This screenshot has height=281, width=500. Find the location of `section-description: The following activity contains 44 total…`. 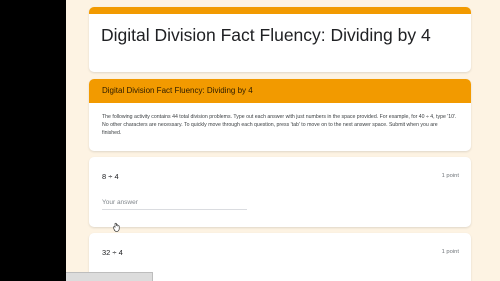

section-description: The following activity contains 44 total… is located at coordinates (279, 125).